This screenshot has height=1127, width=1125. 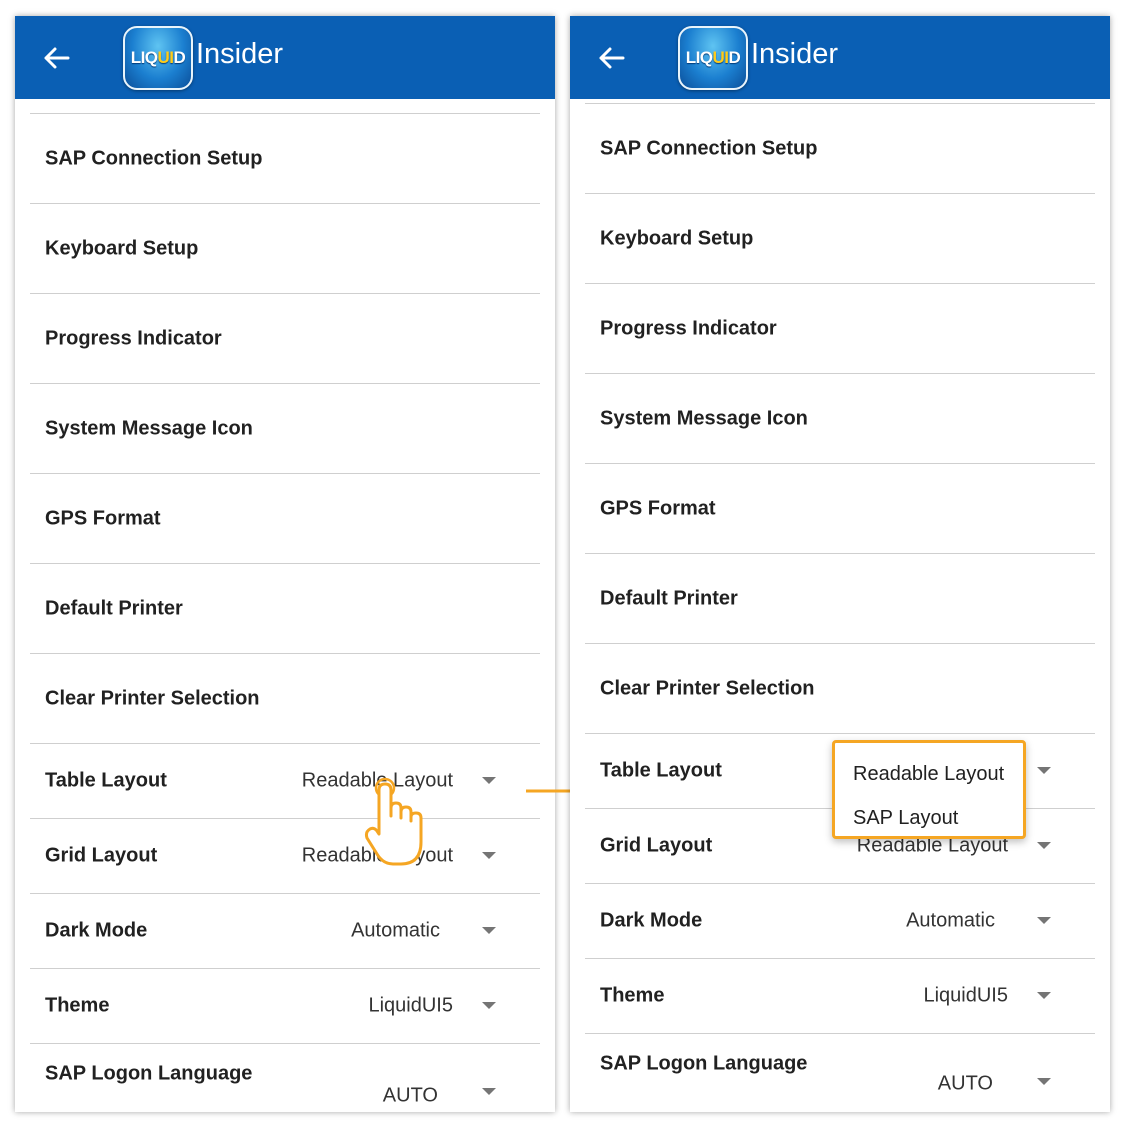 What do you see at coordinates (929, 789) in the screenshot?
I see `table-layout-dropdown-menu: Readable Layout SAP Layout` at bounding box center [929, 789].